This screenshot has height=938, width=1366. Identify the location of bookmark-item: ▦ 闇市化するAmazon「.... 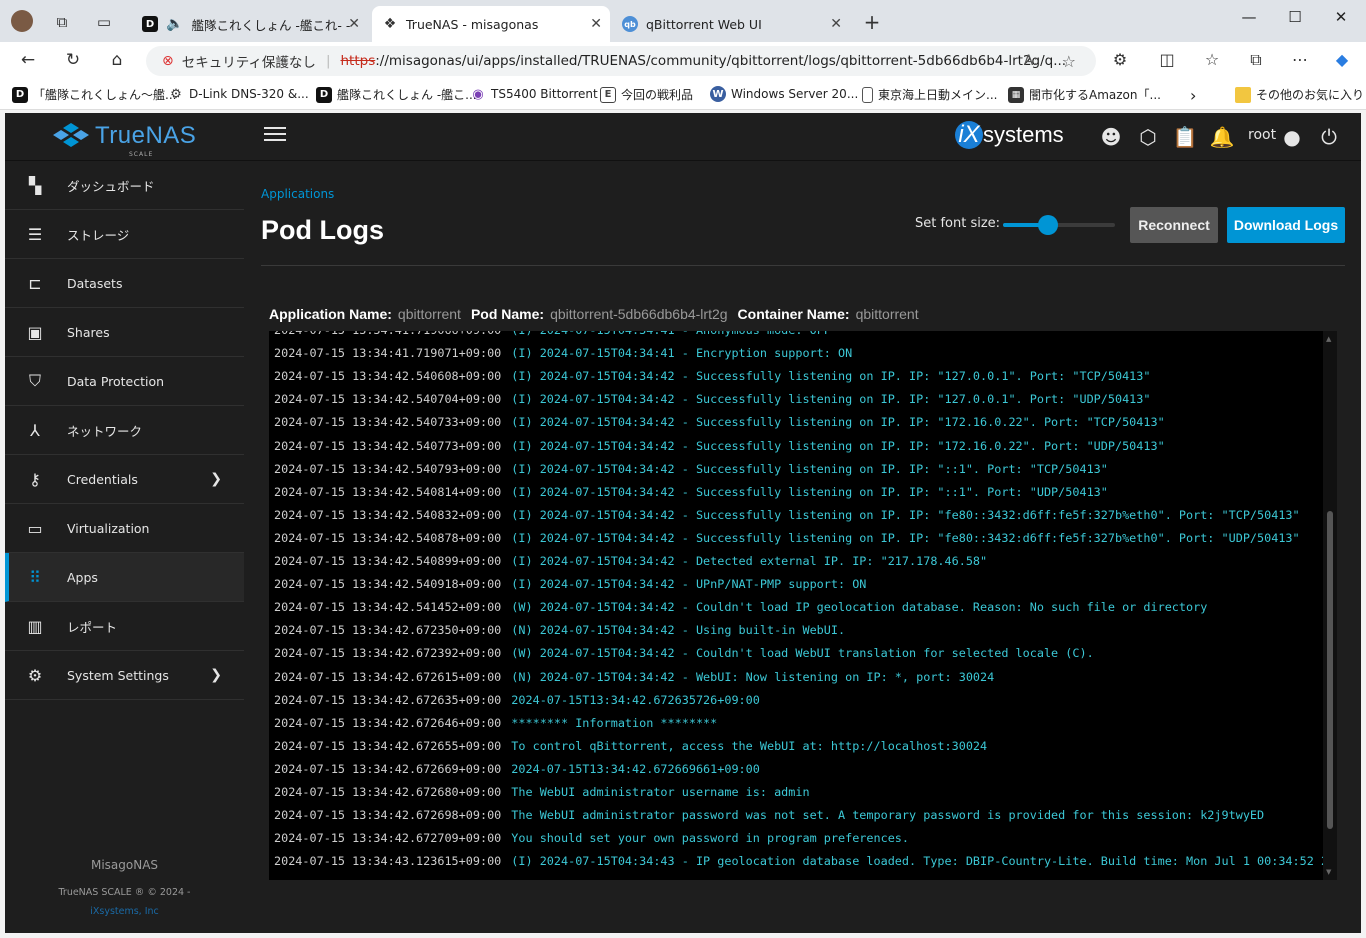
(1084, 94).